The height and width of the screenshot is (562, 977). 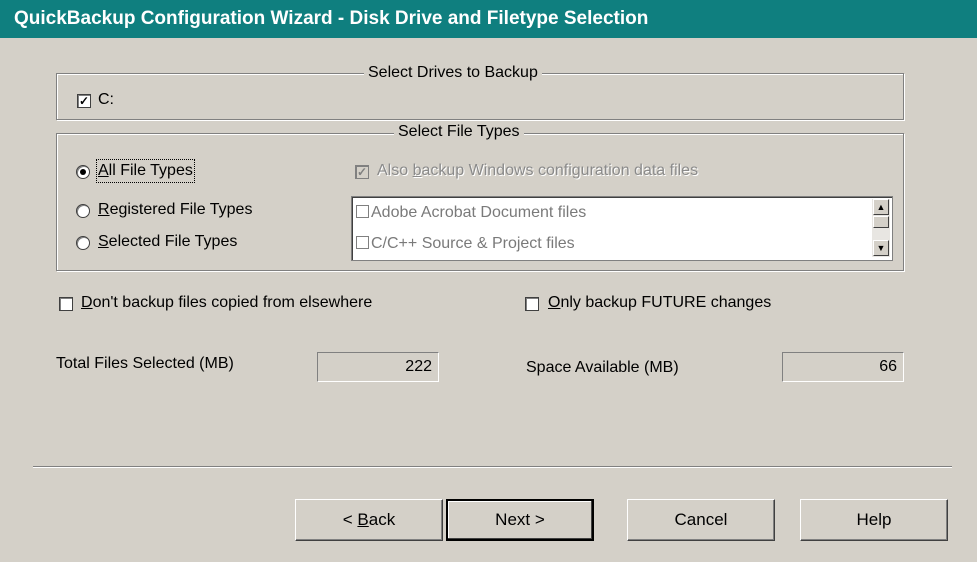 I want to click on total-files-selected-value: 222, so click(x=378, y=367).